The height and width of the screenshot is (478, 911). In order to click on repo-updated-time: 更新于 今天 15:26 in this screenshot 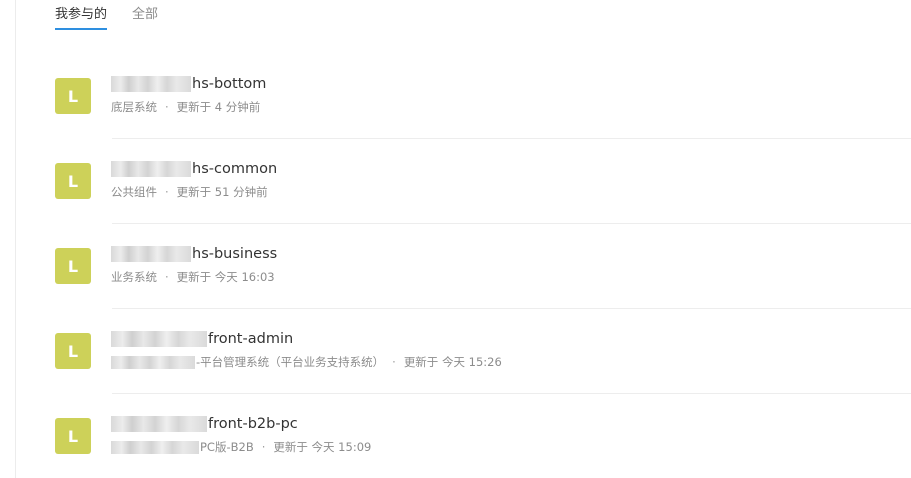, I will do `click(452, 362)`.